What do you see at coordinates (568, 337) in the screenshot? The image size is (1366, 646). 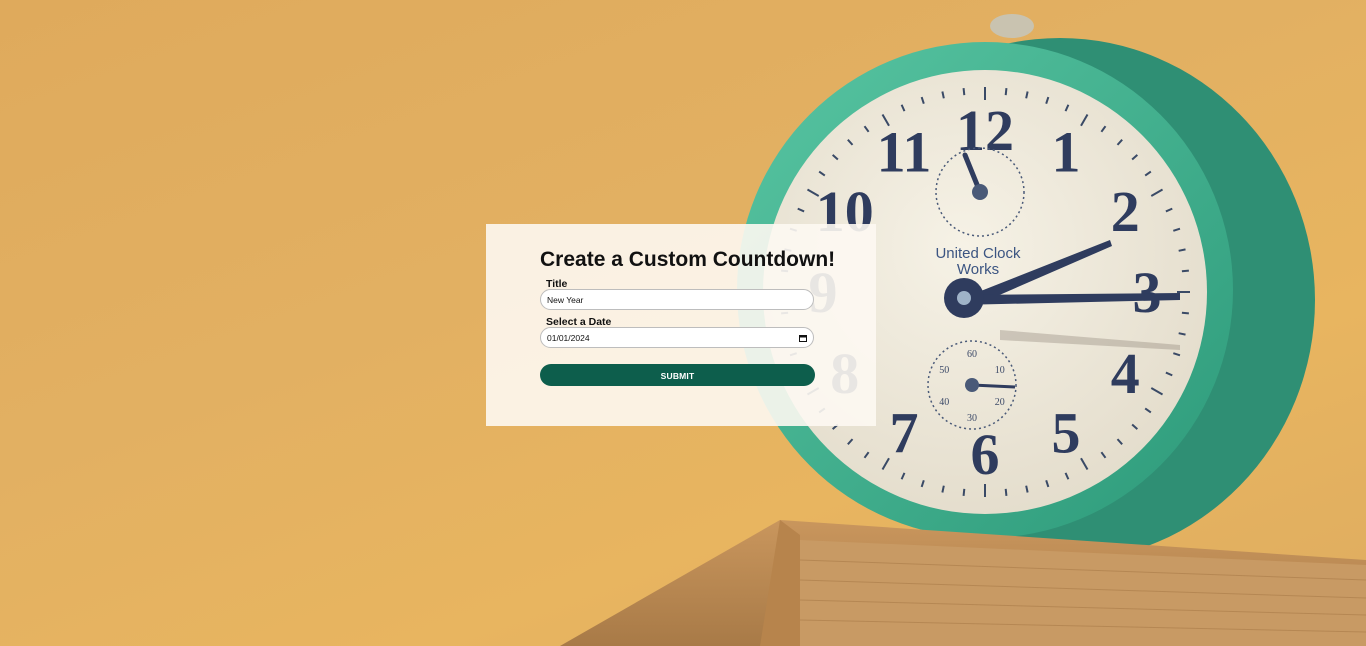 I see `date-input-value: 01/01/2024` at bounding box center [568, 337].